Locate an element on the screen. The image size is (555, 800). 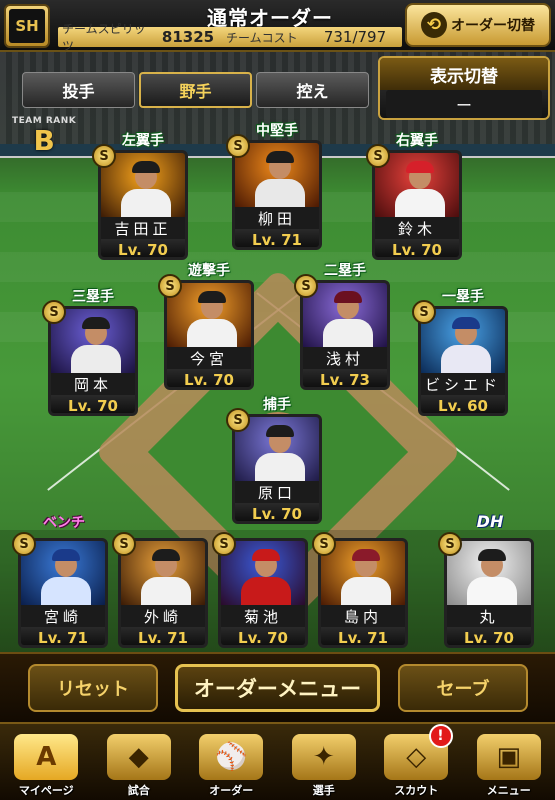
team-logo-text: SH is located at coordinates (27, 26).